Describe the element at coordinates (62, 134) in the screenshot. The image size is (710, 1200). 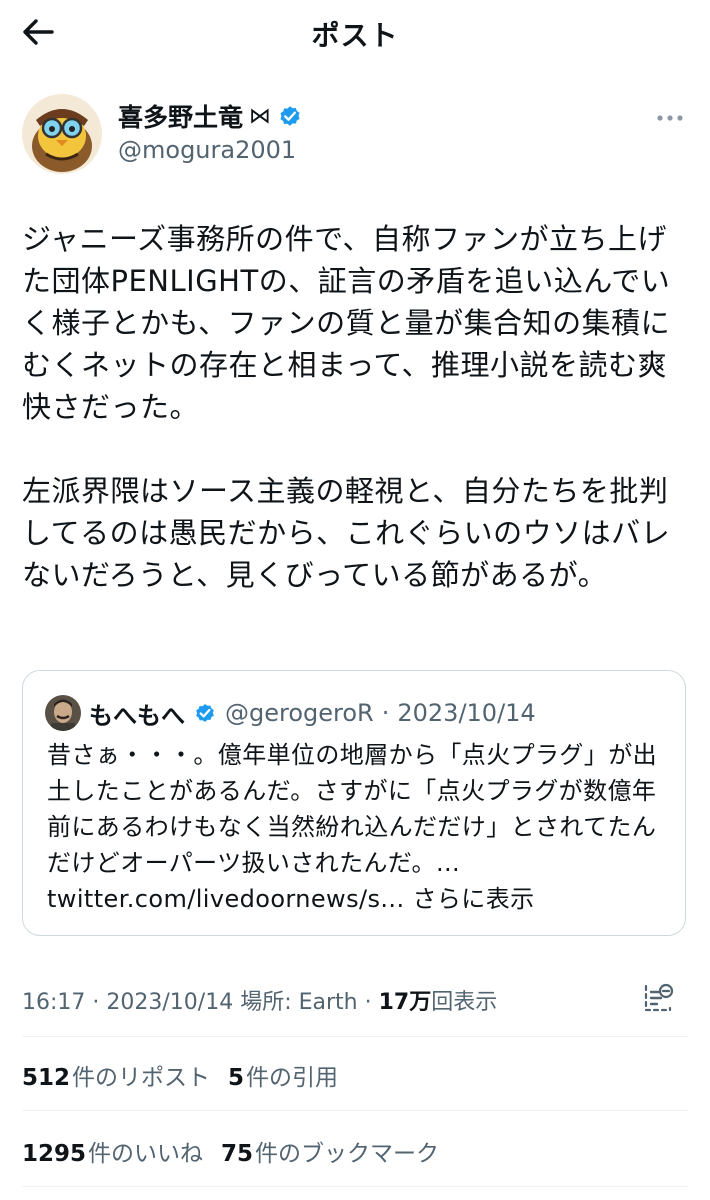
I see `avatar` at that location.